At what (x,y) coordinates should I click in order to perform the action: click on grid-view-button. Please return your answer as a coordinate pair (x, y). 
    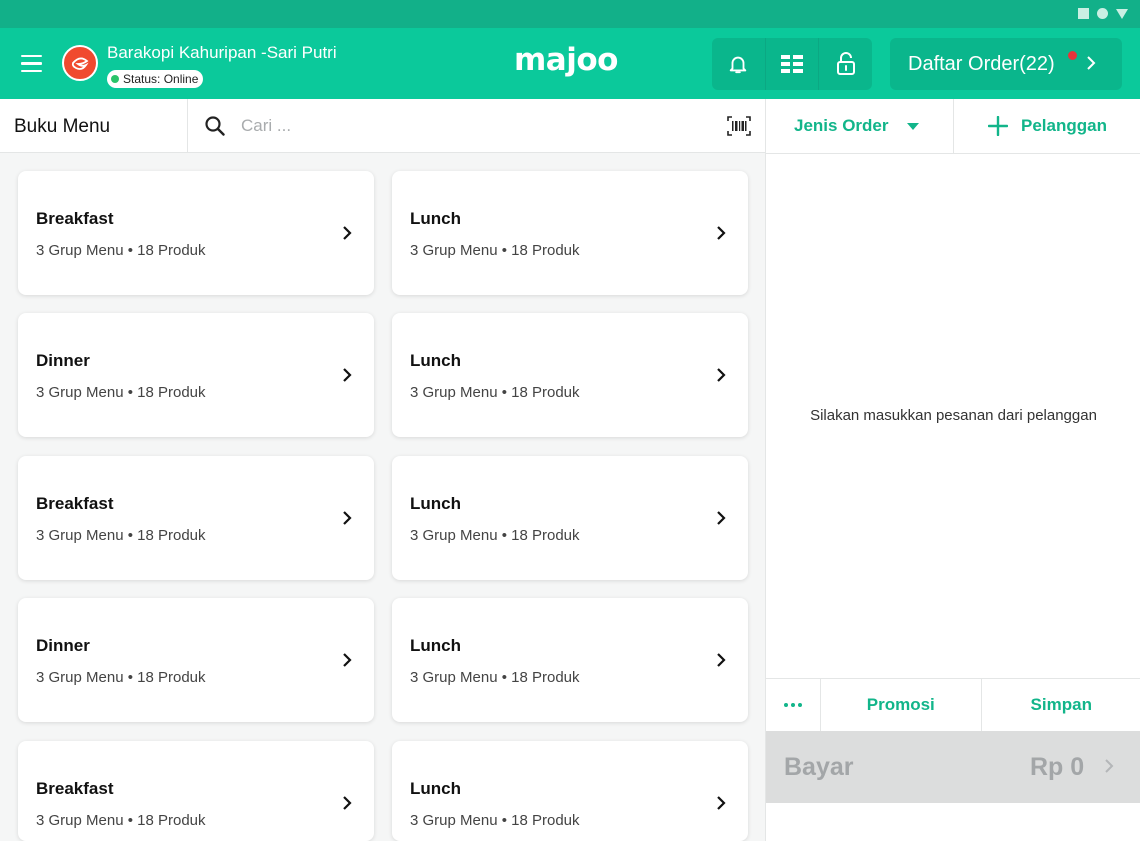
    Looking at the image, I should click on (793, 64).